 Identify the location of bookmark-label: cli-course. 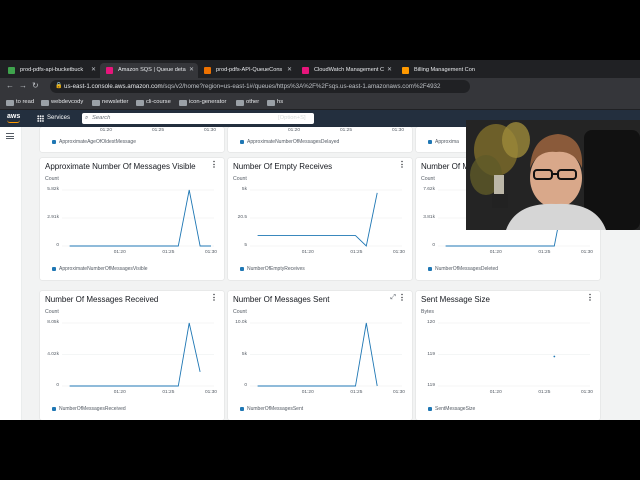
(158, 102).